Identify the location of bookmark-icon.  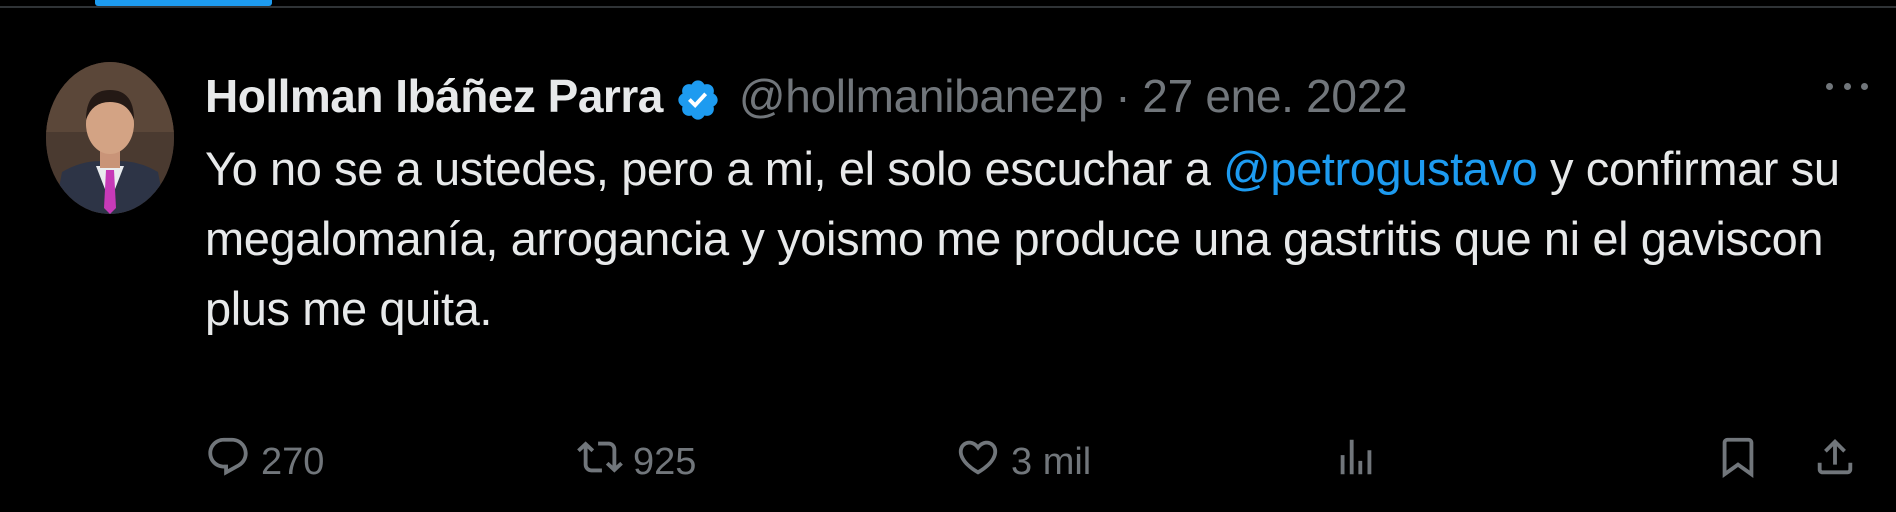
(1738, 462).